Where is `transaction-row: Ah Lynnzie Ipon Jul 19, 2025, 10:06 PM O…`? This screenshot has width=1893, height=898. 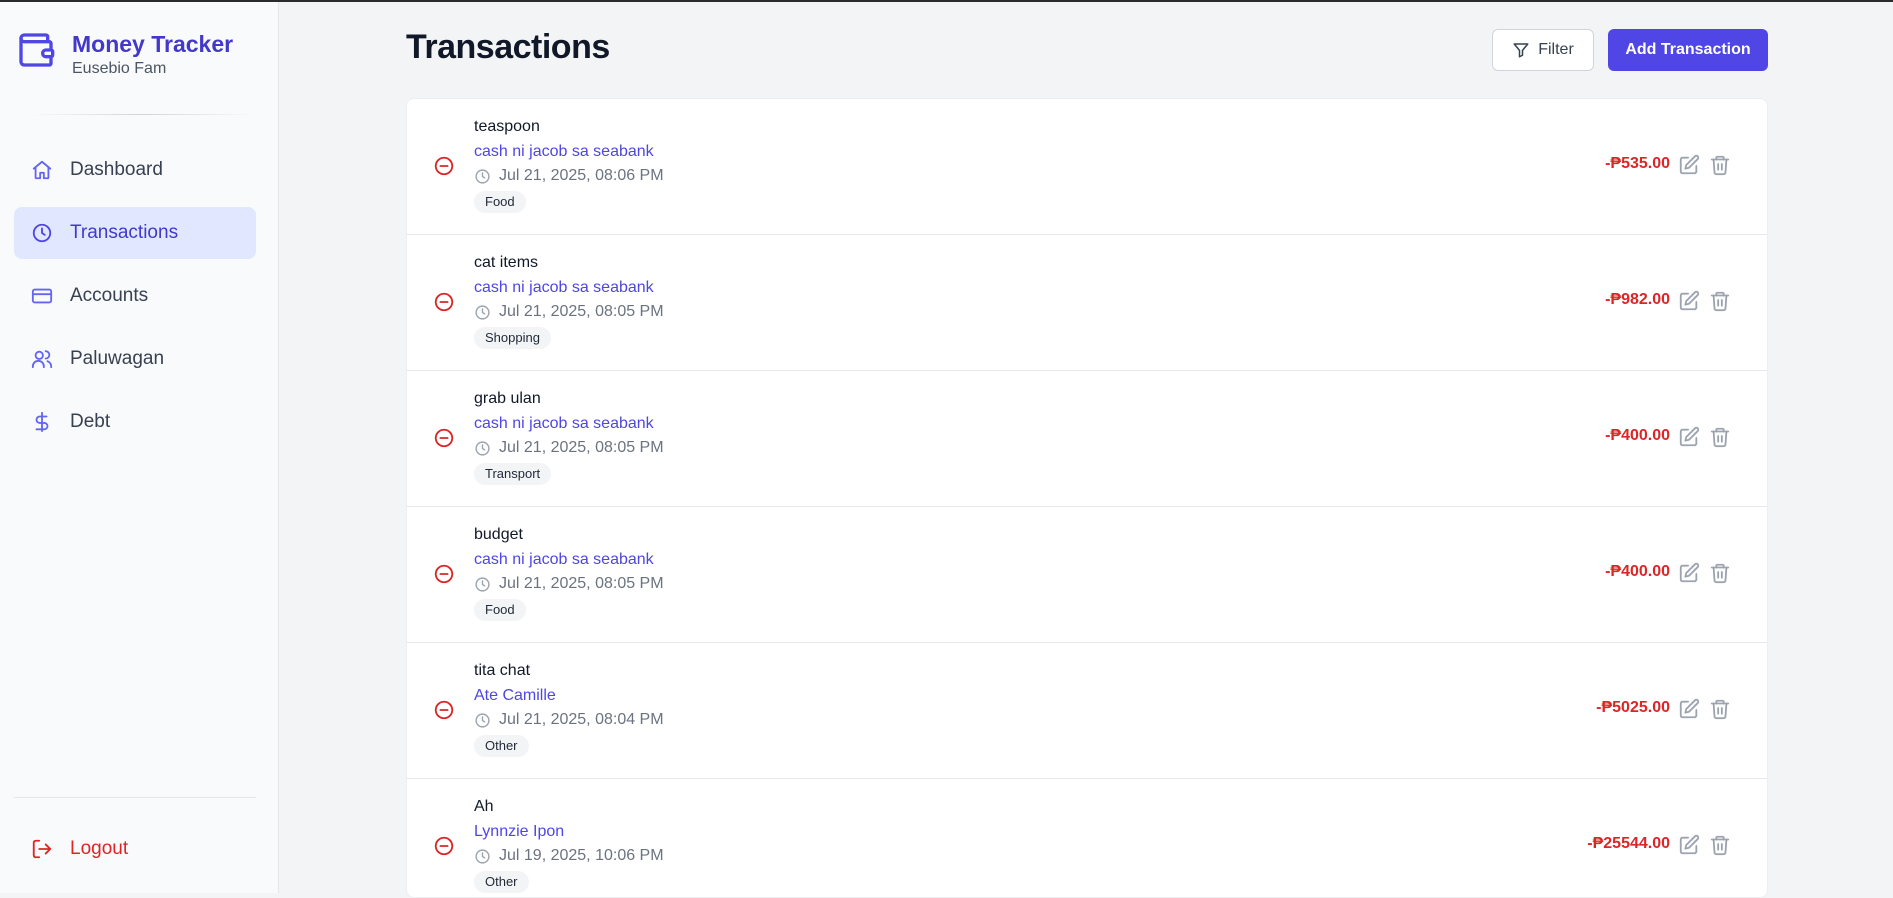 transaction-row: Ah Lynnzie Ipon Jul 19, 2025, 10:06 PM O… is located at coordinates (1087, 838).